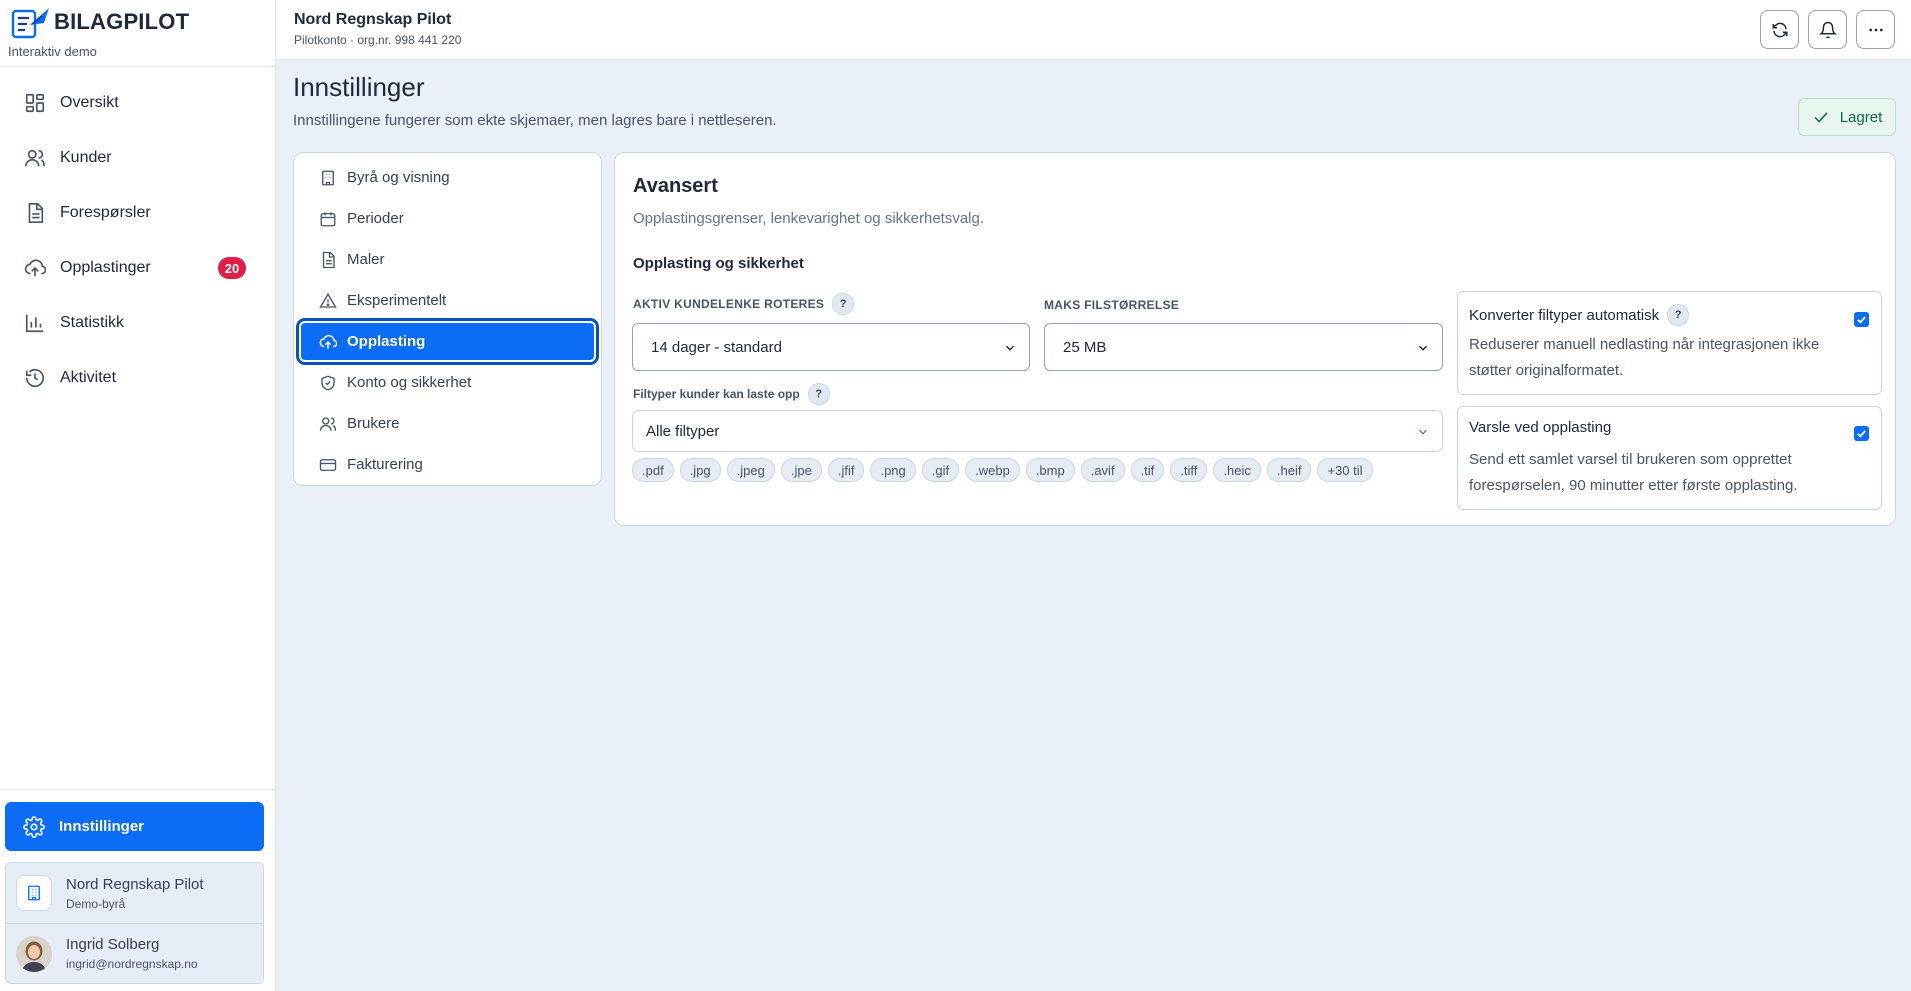 This screenshot has height=991, width=1911. Describe the element at coordinates (750, 470) in the screenshot. I see `file-type-chip: .jpeg` at that location.